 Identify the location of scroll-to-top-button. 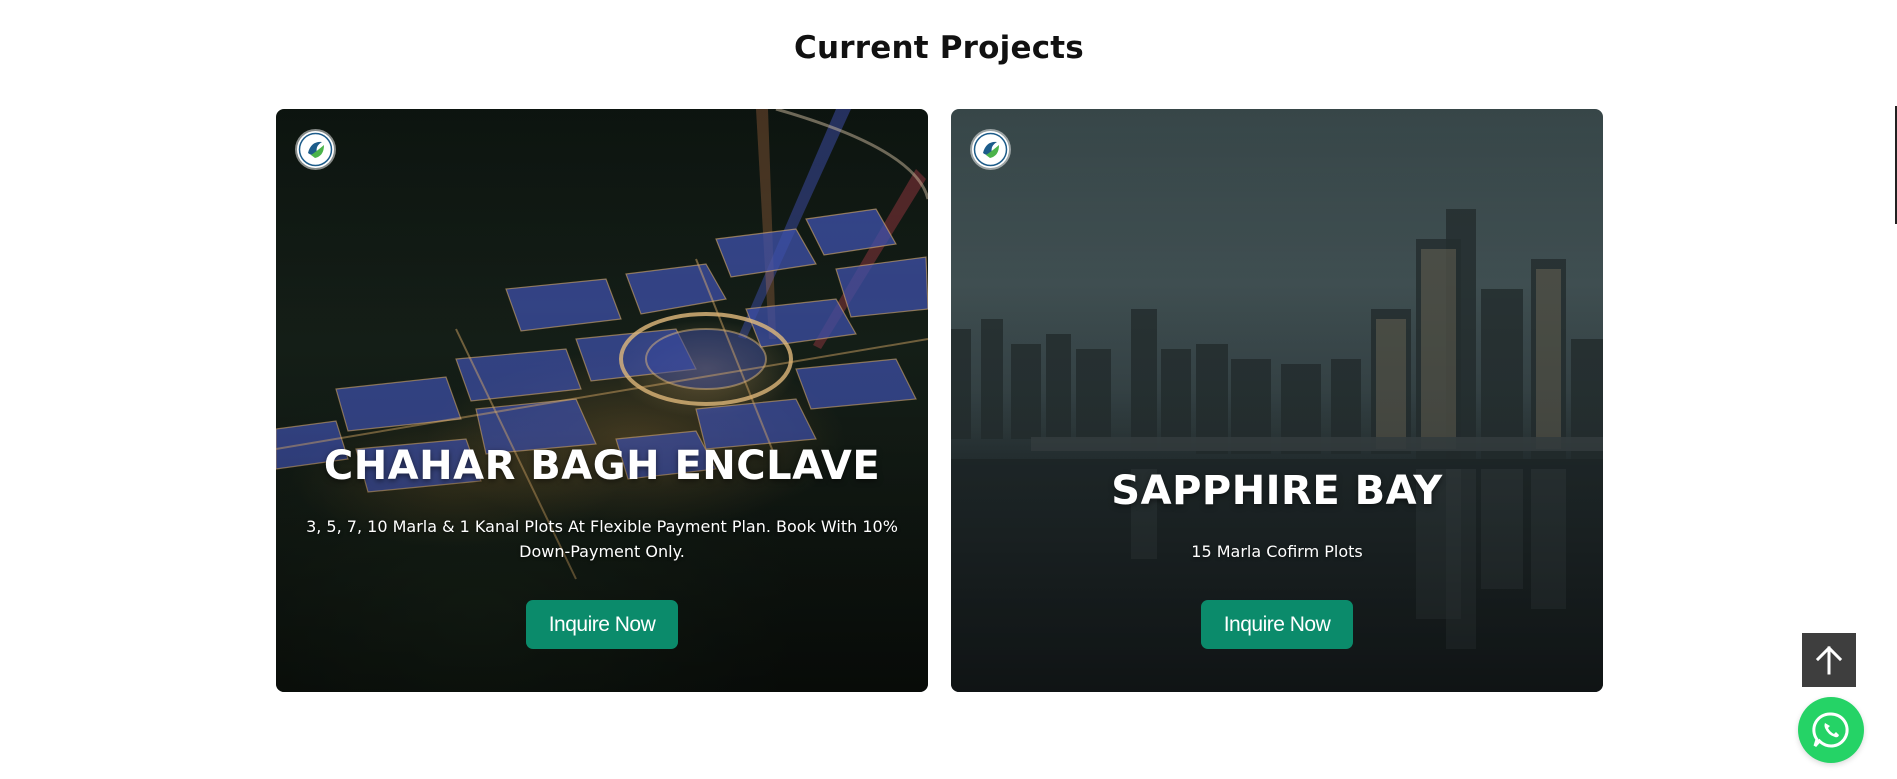
(1829, 660).